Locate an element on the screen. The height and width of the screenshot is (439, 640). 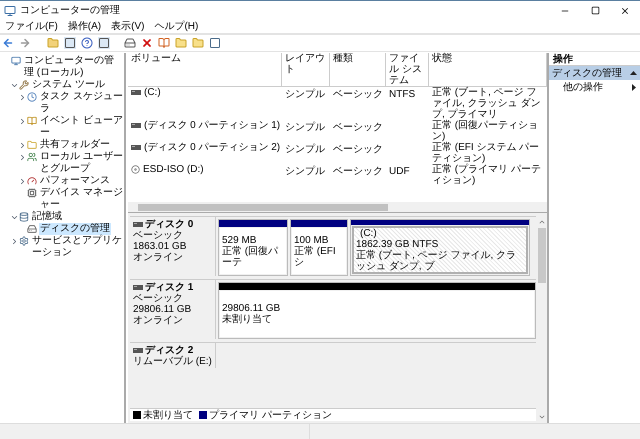
column-header: レイアウト is located at coordinates (306, 69).